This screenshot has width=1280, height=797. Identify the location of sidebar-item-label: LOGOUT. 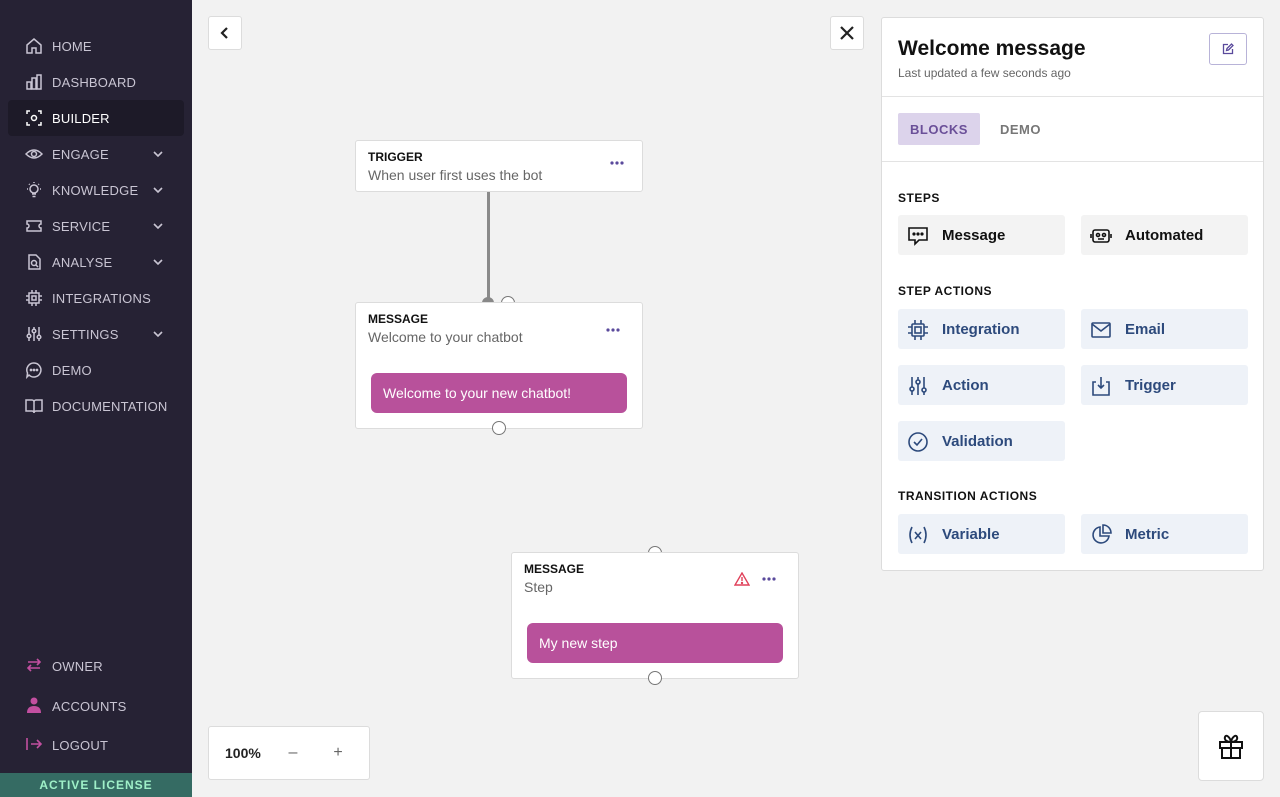
(80, 746).